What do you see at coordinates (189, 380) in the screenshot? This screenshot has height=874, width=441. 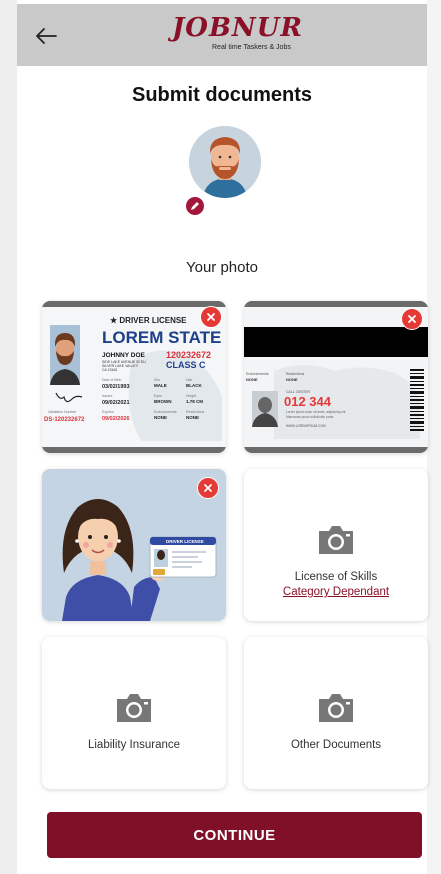 I see `hair-label: Hair` at bounding box center [189, 380].